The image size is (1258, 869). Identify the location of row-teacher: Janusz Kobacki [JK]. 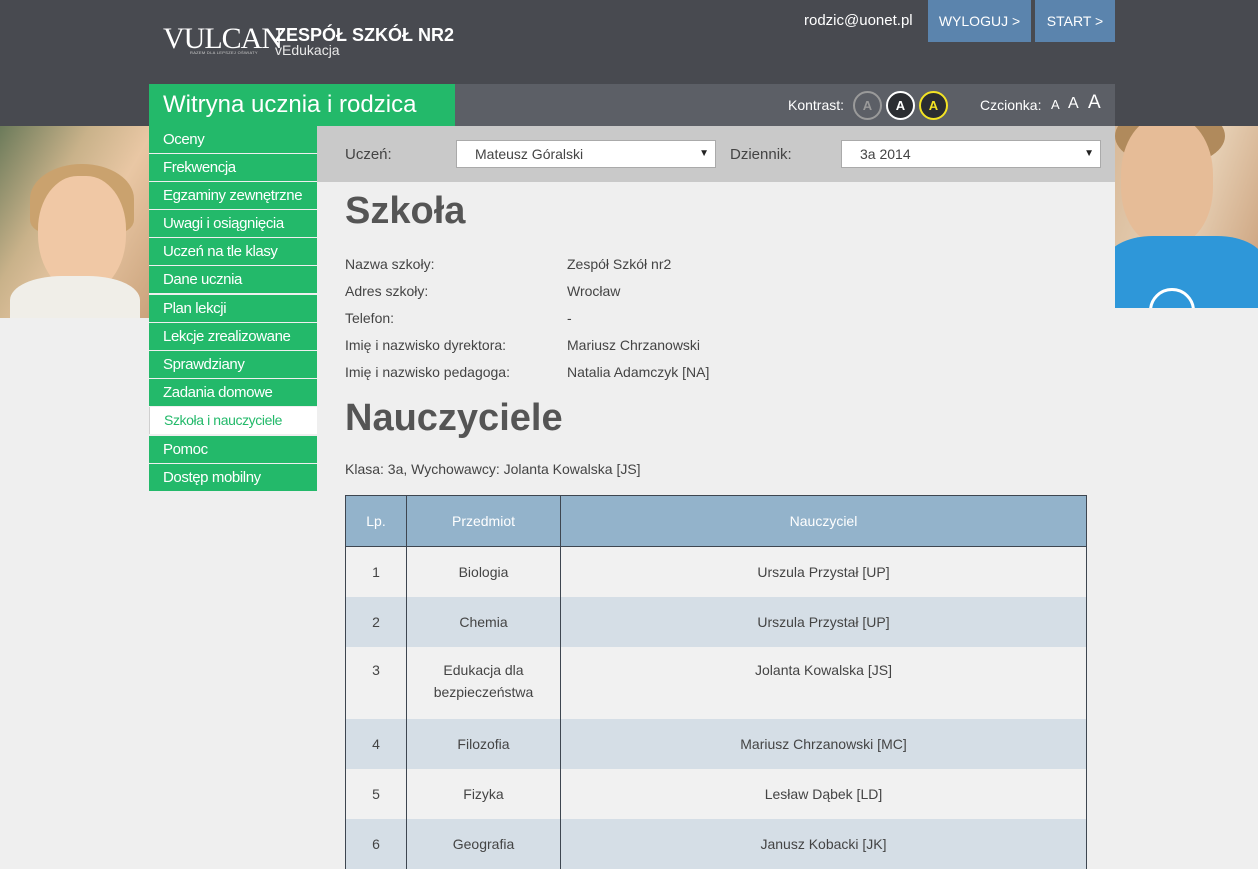
(823, 843).